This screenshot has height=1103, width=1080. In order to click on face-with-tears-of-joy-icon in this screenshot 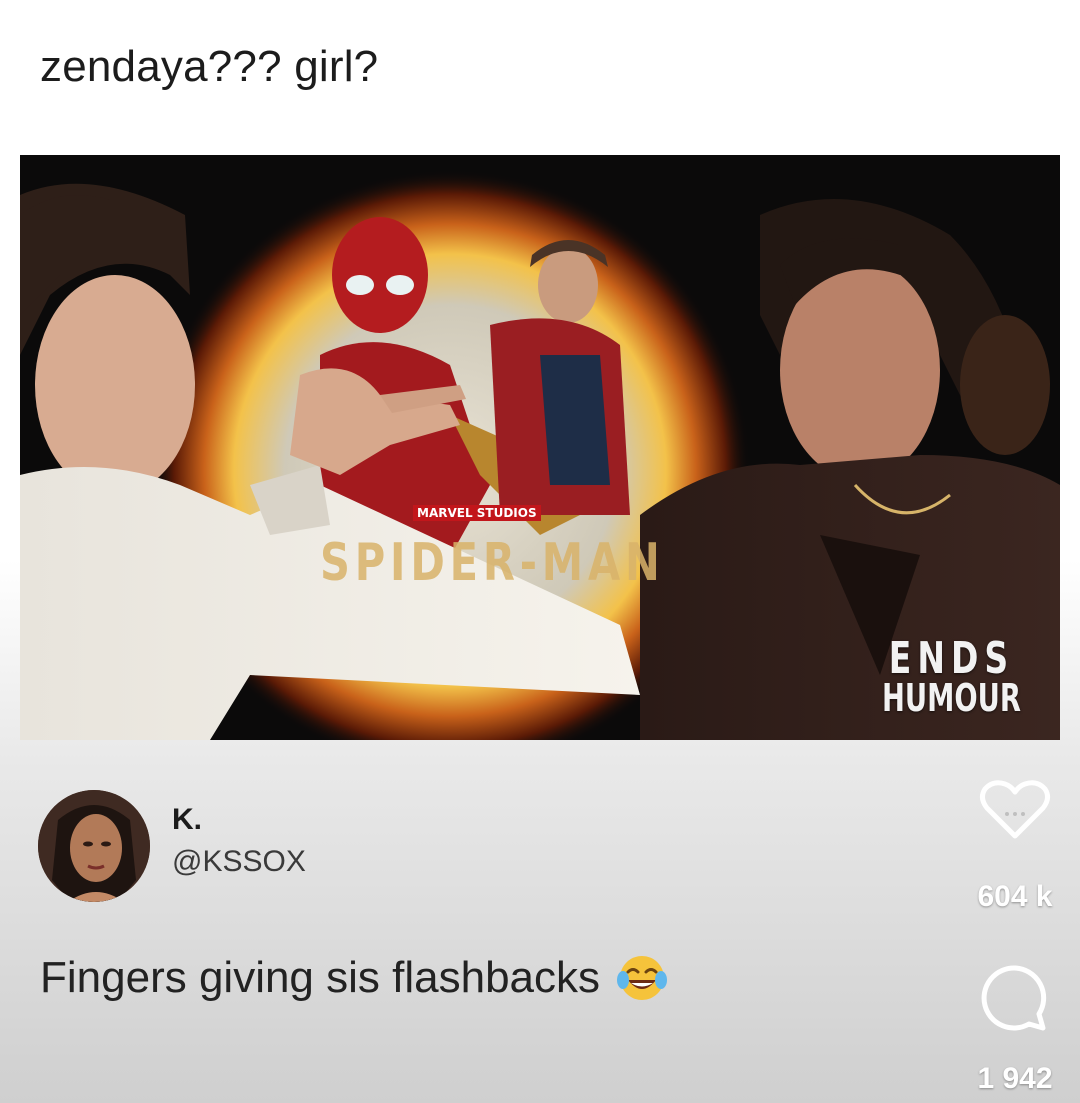, I will do `click(642, 978)`.